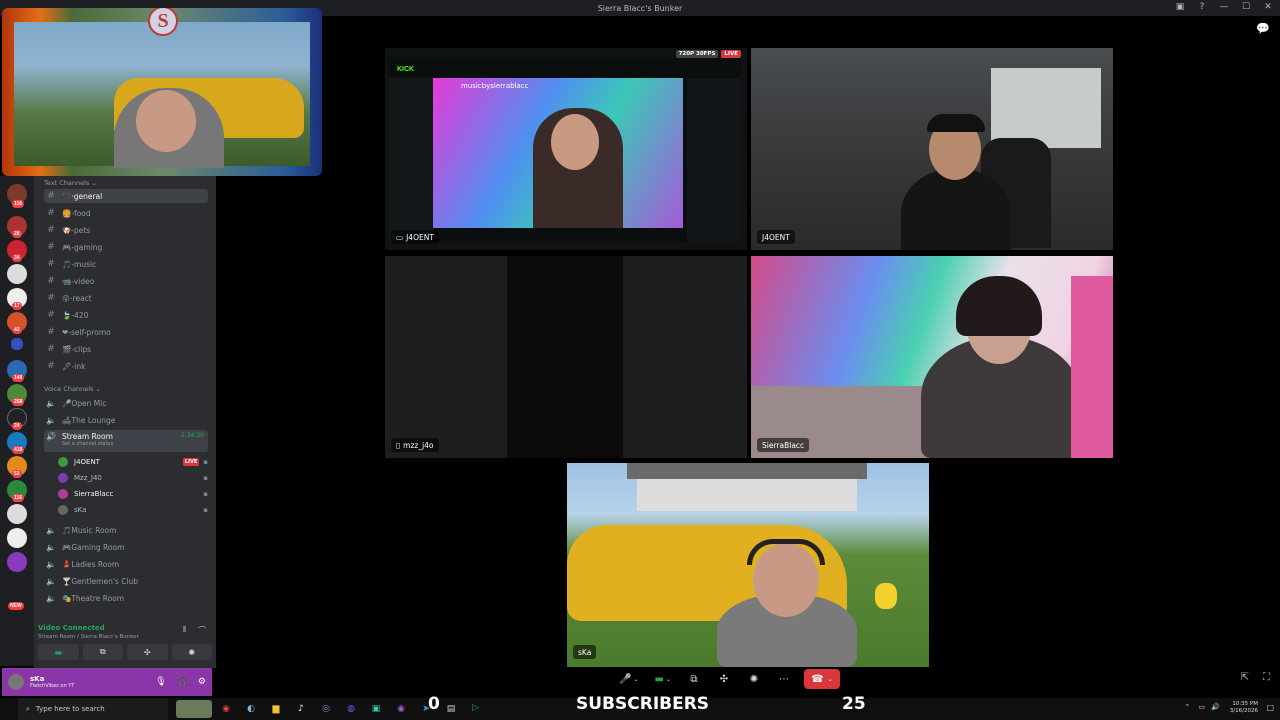  Describe the element at coordinates (93, 709) in the screenshot. I see `taskbar-search: ⌕ Type here to search` at that location.